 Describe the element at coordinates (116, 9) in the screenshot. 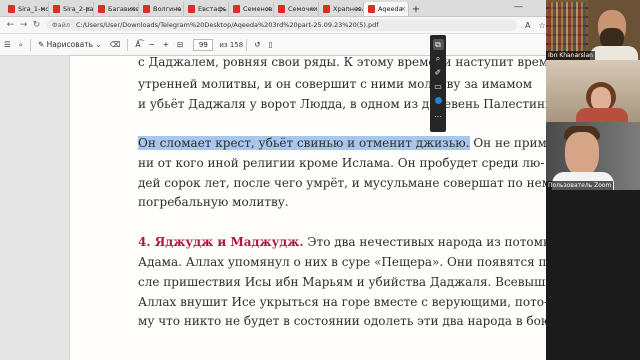

I see `tab-bagaviev: Багавиев ×` at that location.